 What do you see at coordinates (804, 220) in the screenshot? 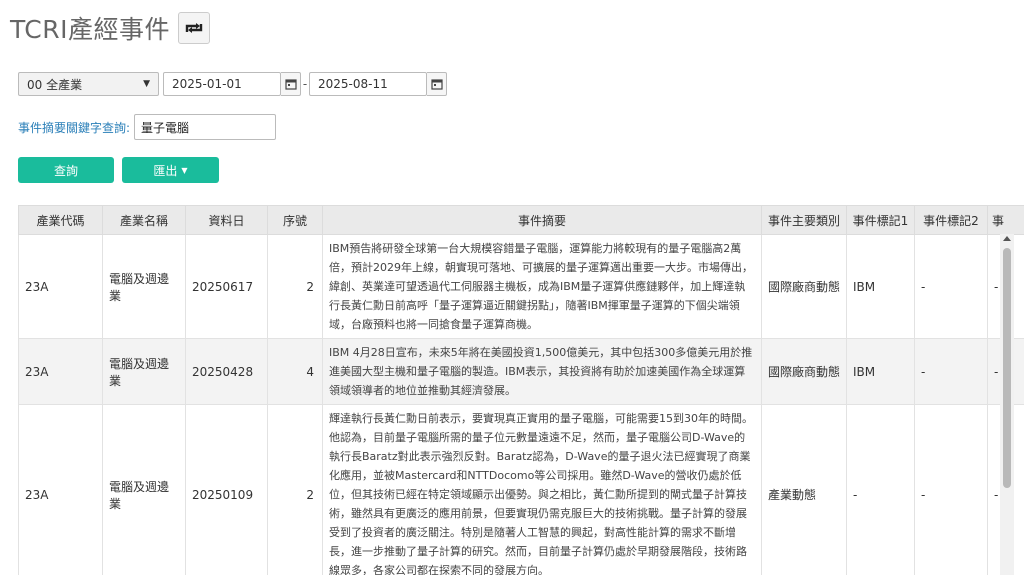
I see `column-header-category: 事件主要類別` at bounding box center [804, 220].